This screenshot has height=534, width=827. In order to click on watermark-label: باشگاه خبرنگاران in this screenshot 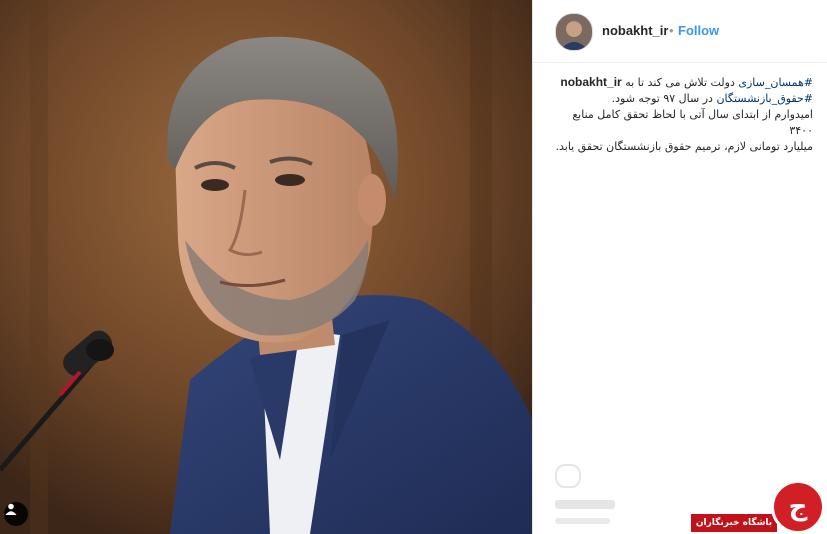, I will do `click(734, 523)`.